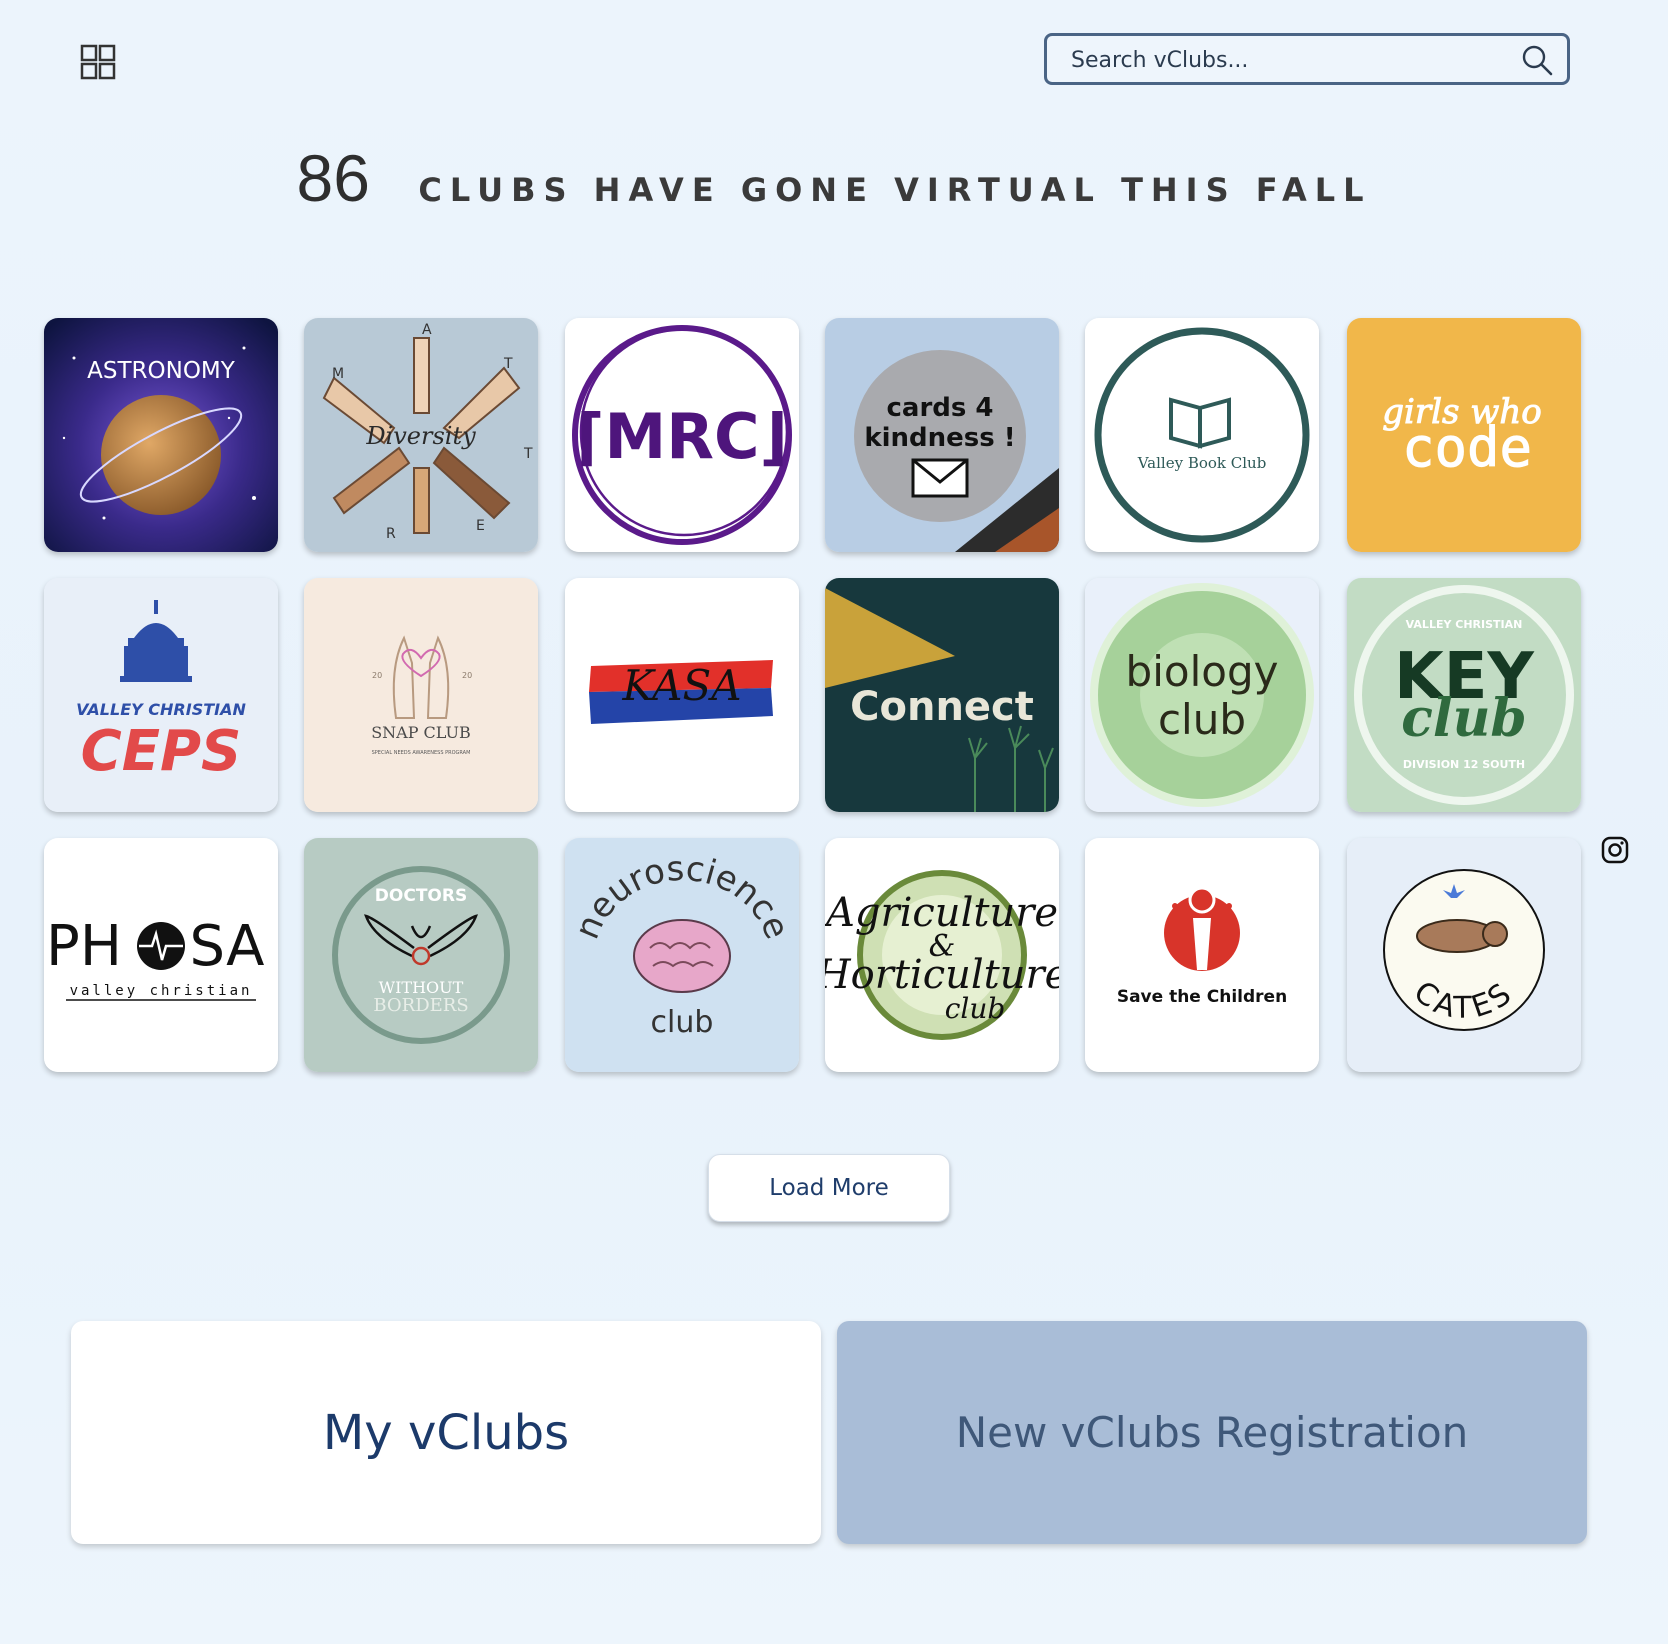 The image size is (1668, 1644). I want to click on search-box, so click(1307, 59).